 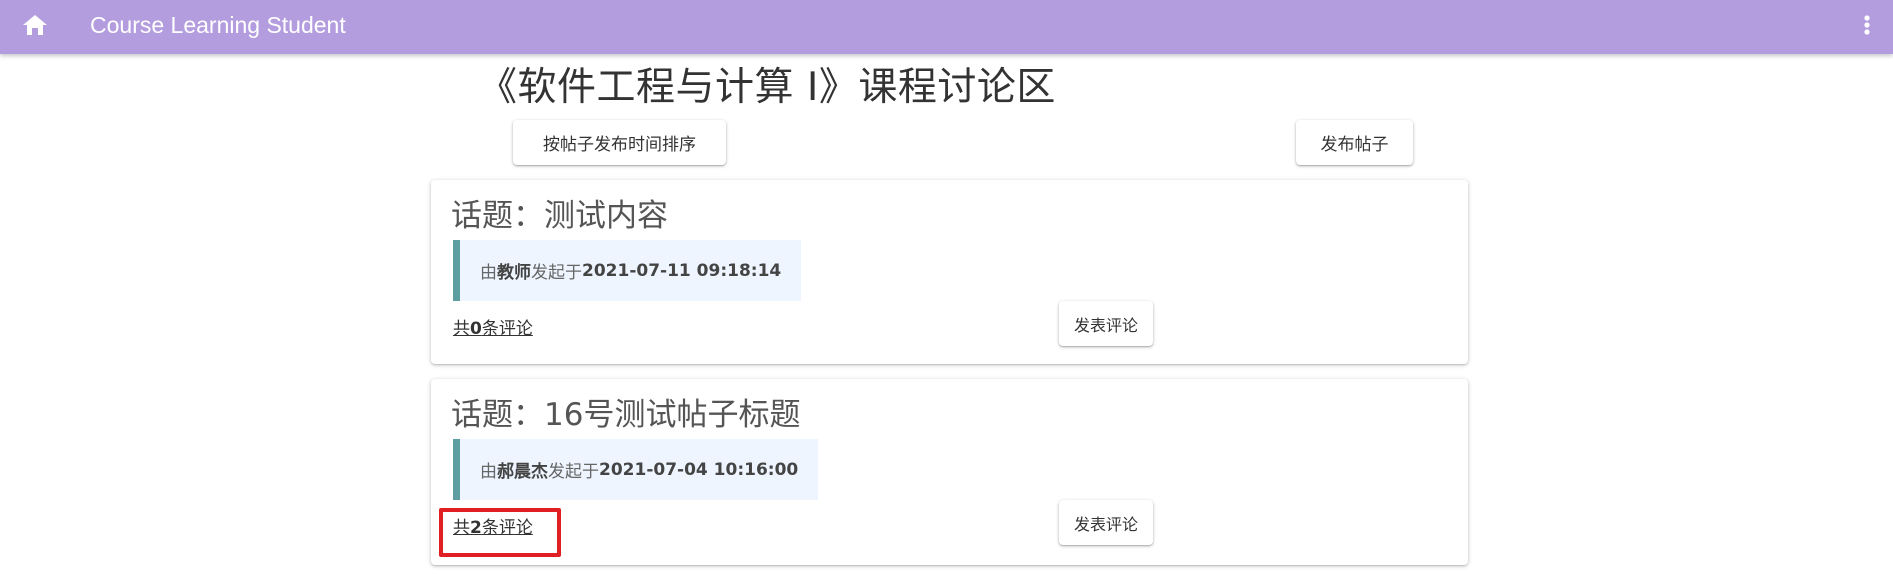 I want to click on more-vert-icon, so click(x=1867, y=27).